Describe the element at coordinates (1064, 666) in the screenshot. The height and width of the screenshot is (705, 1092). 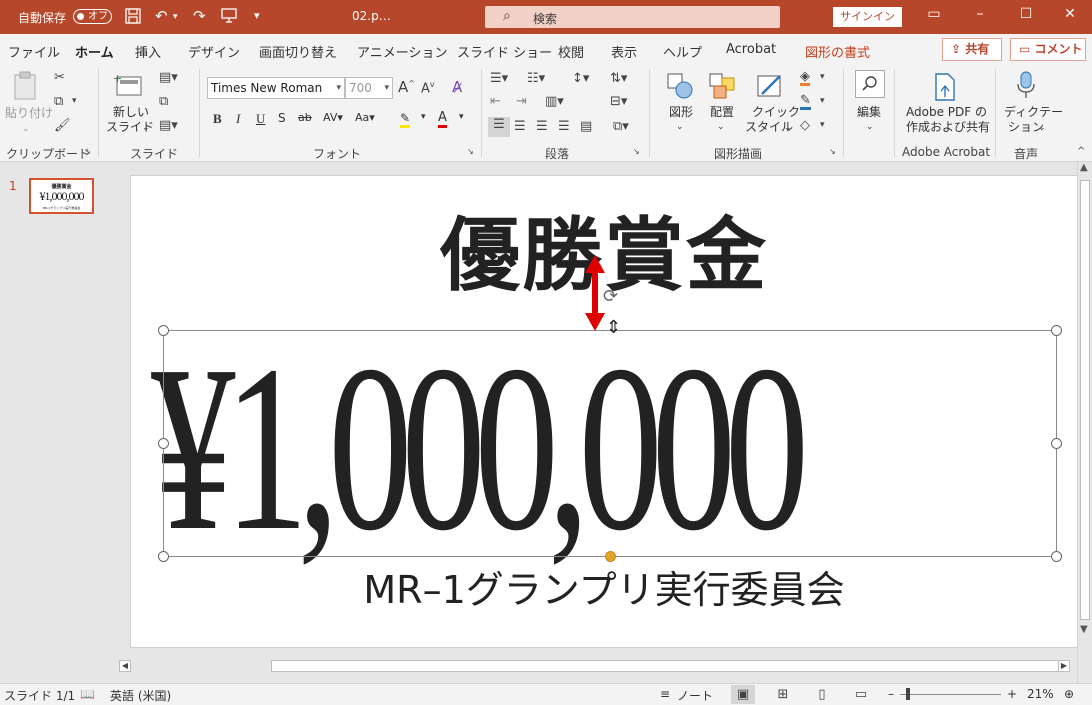
I see `scroll-right-icon: ▶` at that location.